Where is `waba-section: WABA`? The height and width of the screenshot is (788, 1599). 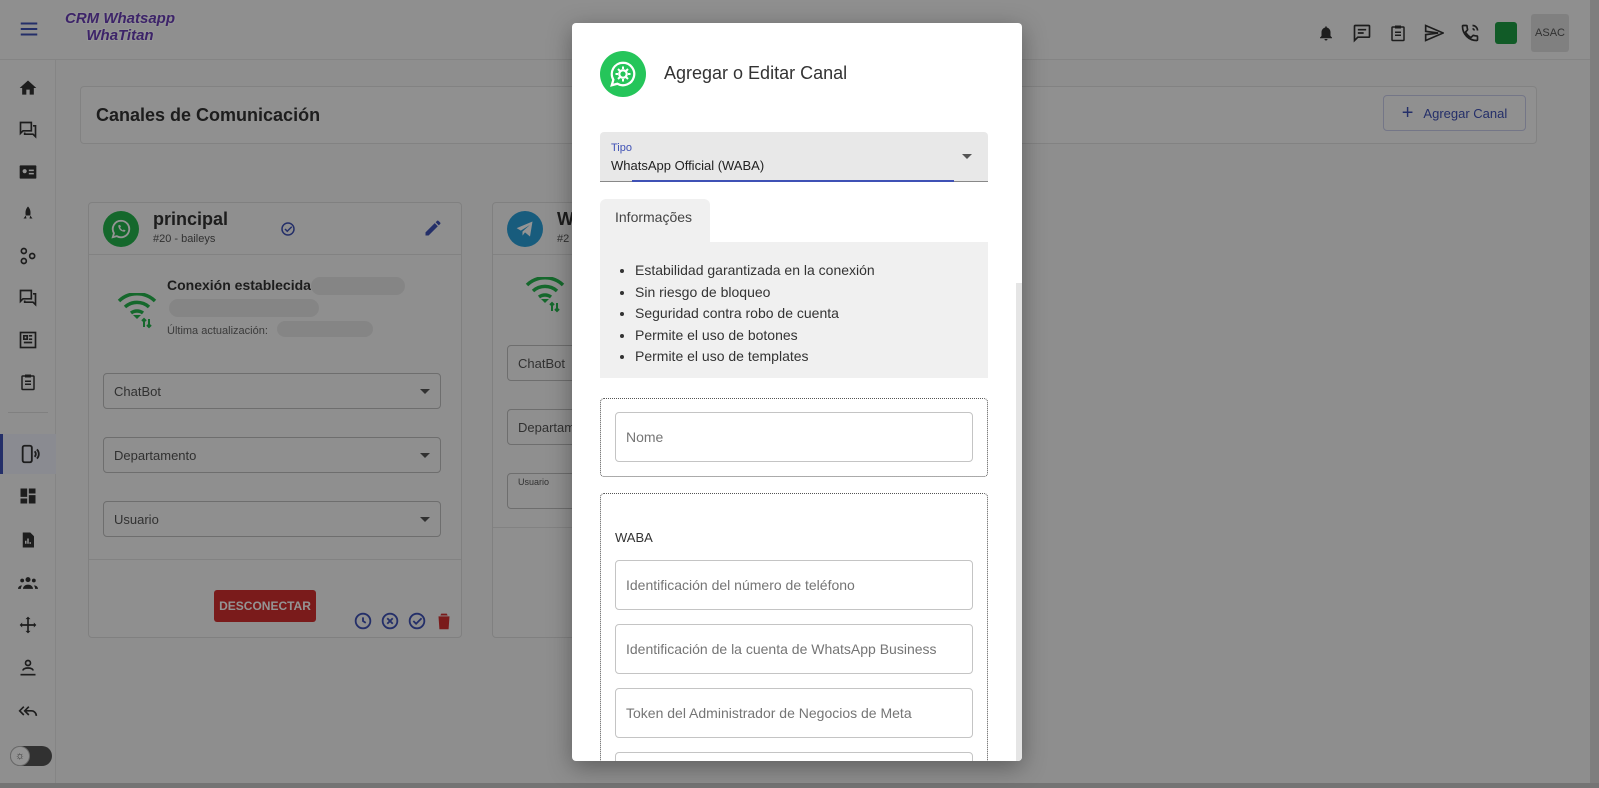
waba-section: WABA is located at coordinates (794, 627).